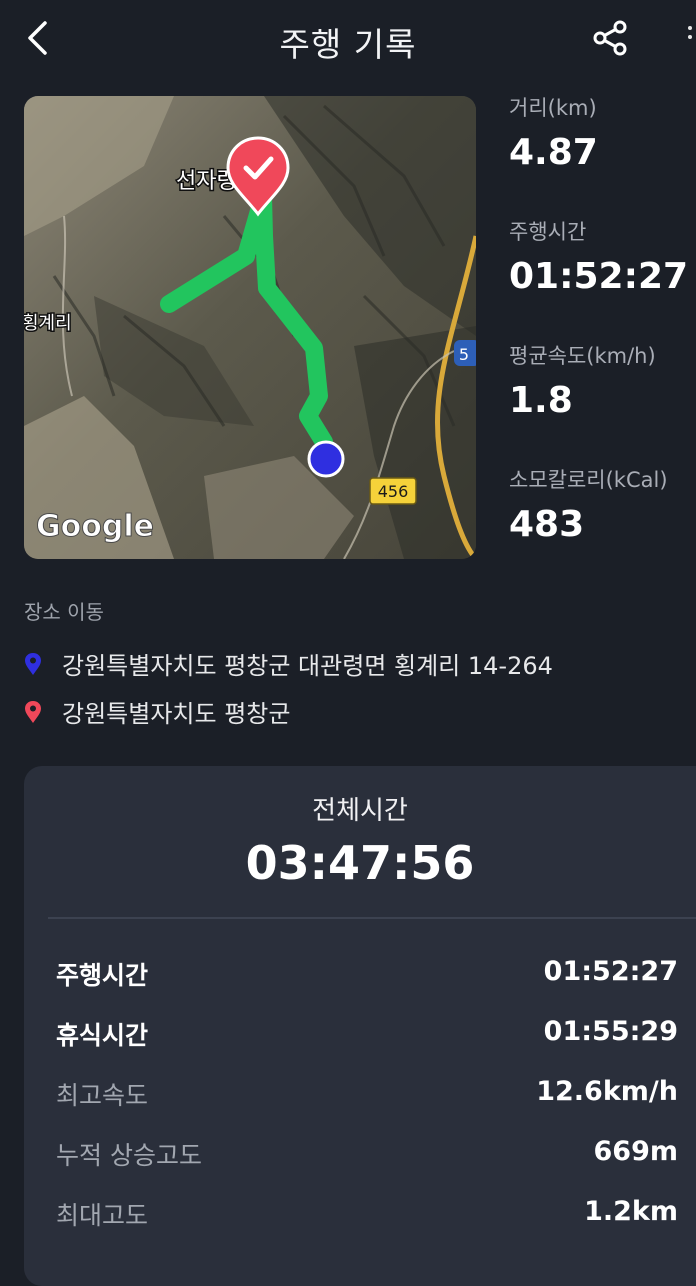 The image size is (696, 1286). I want to click on end-location-row: 강원특별자치도 평창군, so click(157, 711).